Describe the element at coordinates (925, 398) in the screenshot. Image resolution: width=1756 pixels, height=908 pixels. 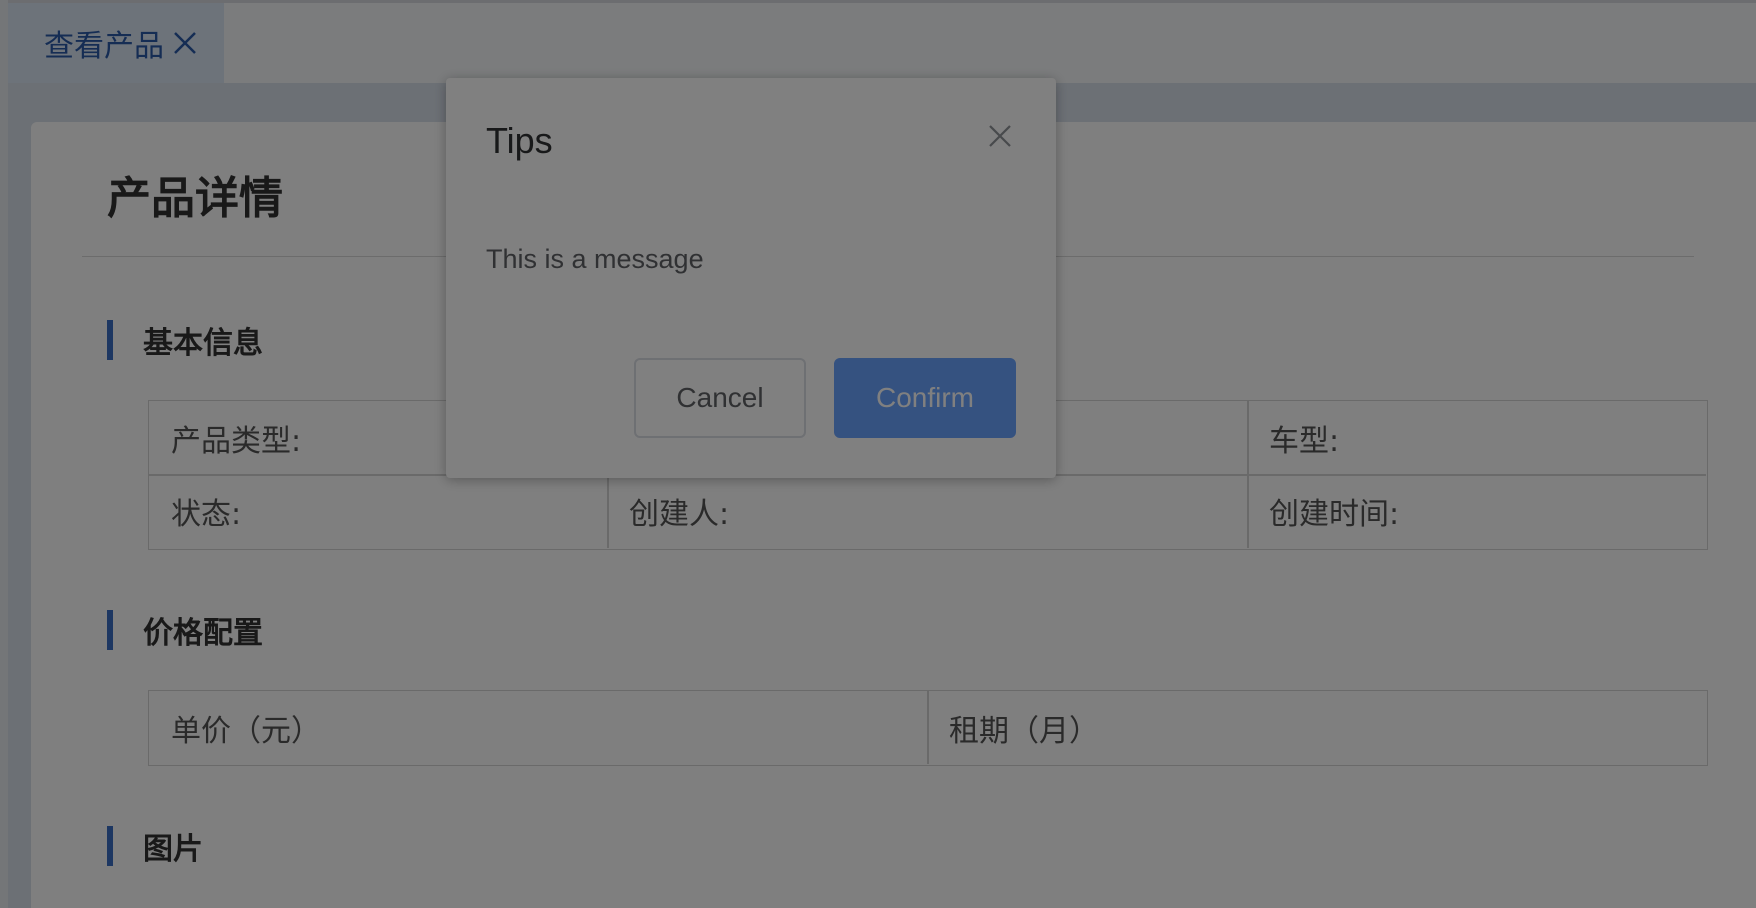
I see `confirm-button: Confirm` at that location.